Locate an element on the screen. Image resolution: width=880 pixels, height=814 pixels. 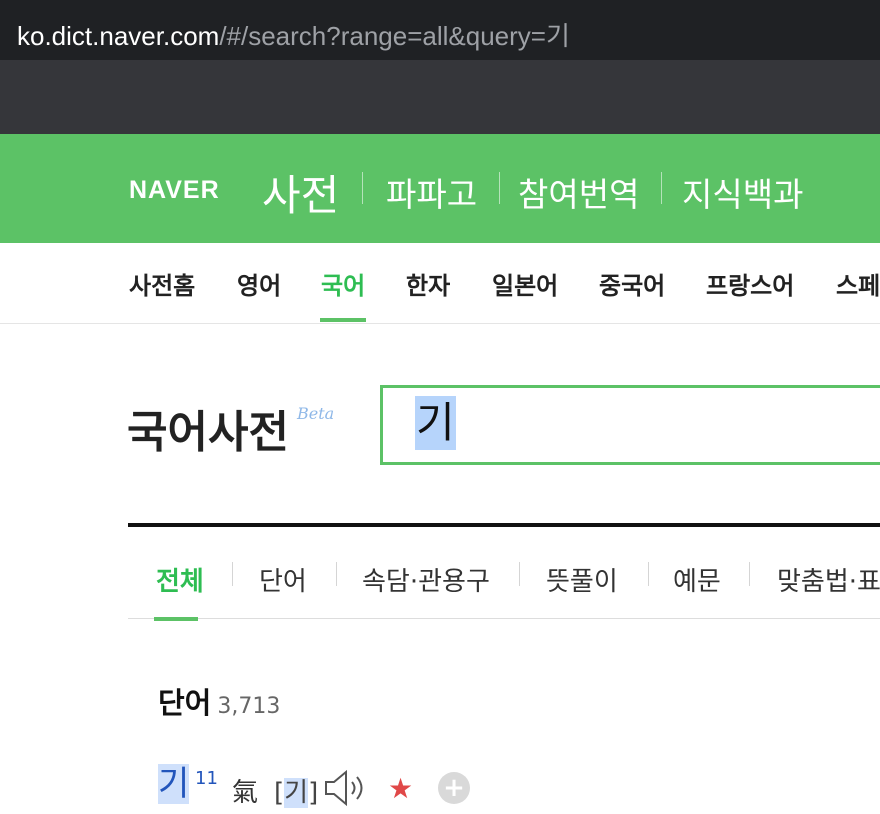
entry-pronunciation: [기] is located at coordinates (296, 790).